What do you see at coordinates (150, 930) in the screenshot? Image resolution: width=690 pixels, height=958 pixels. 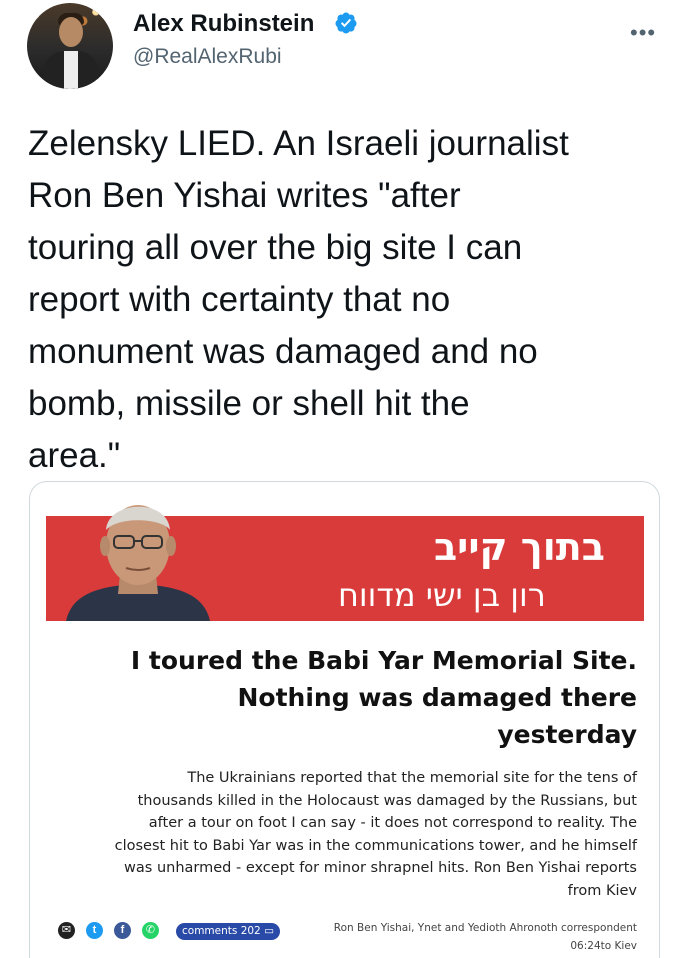 I see `whatsapp-icon: ✆` at bounding box center [150, 930].